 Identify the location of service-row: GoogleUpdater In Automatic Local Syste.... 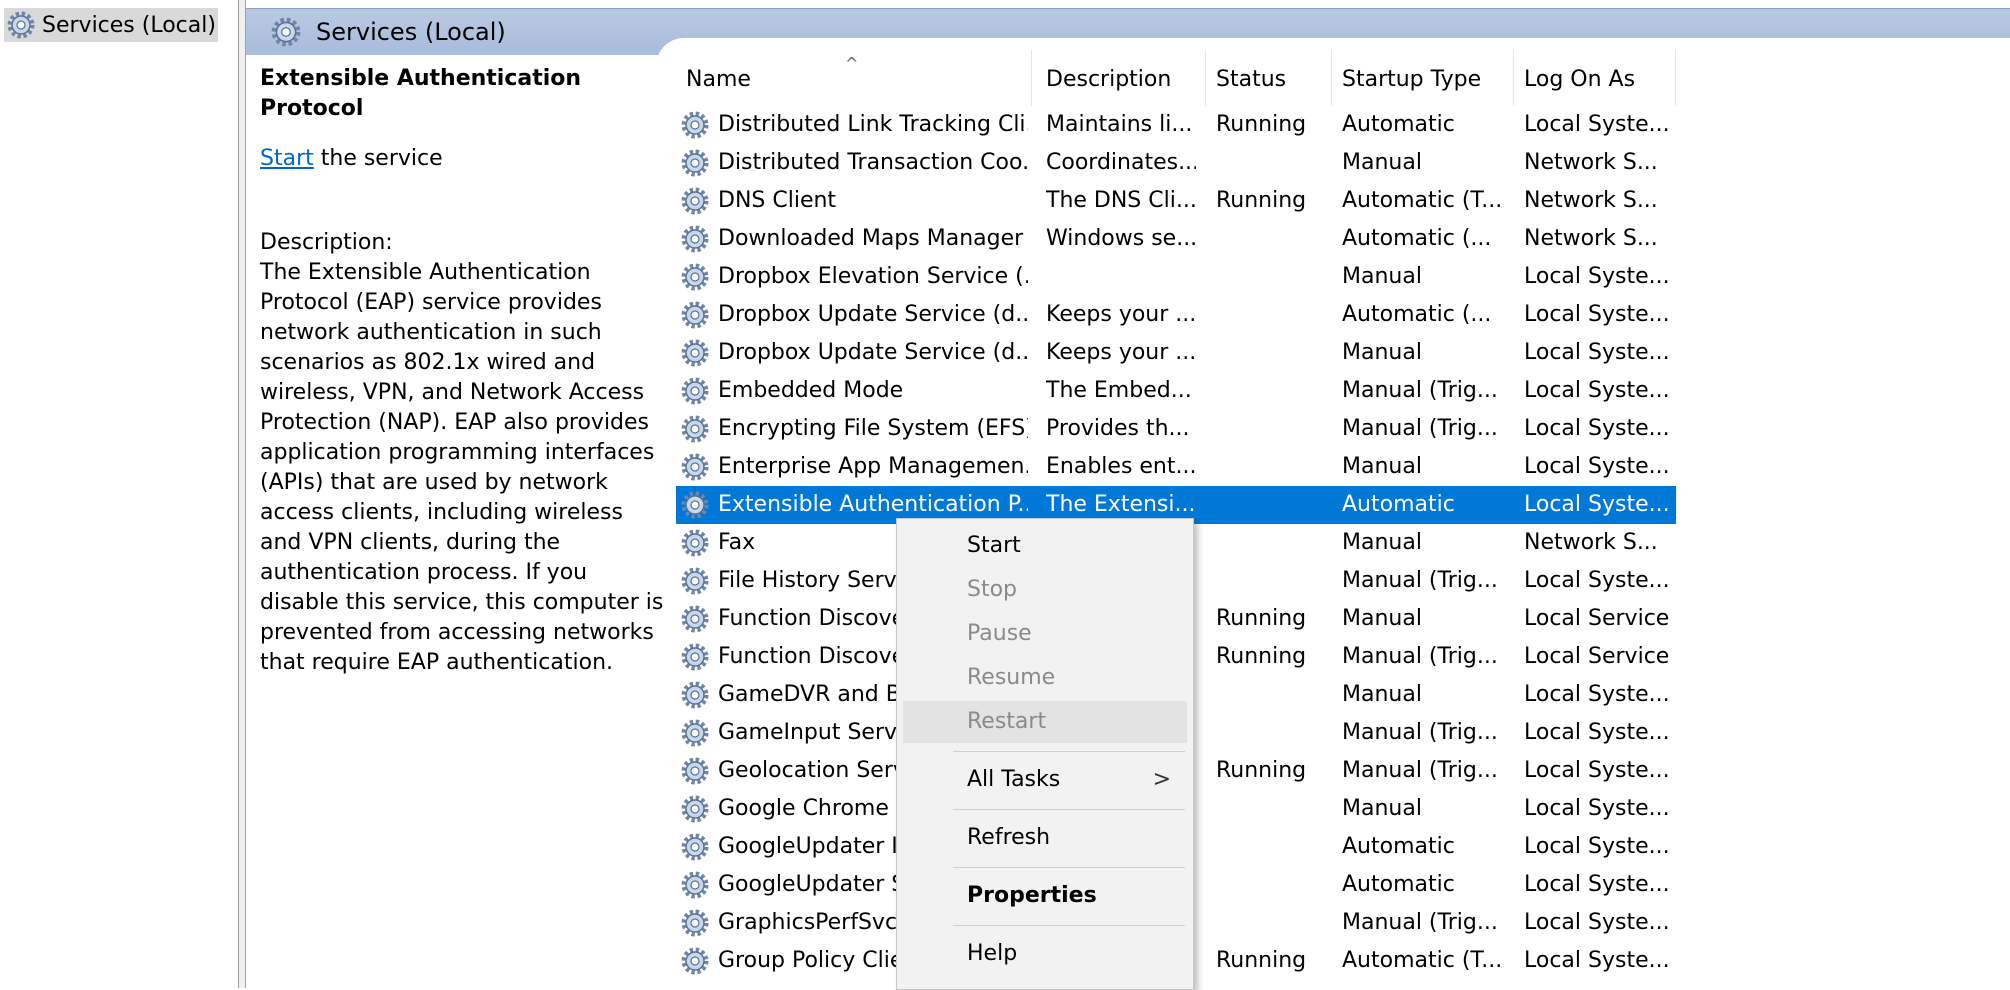
(1226, 847).